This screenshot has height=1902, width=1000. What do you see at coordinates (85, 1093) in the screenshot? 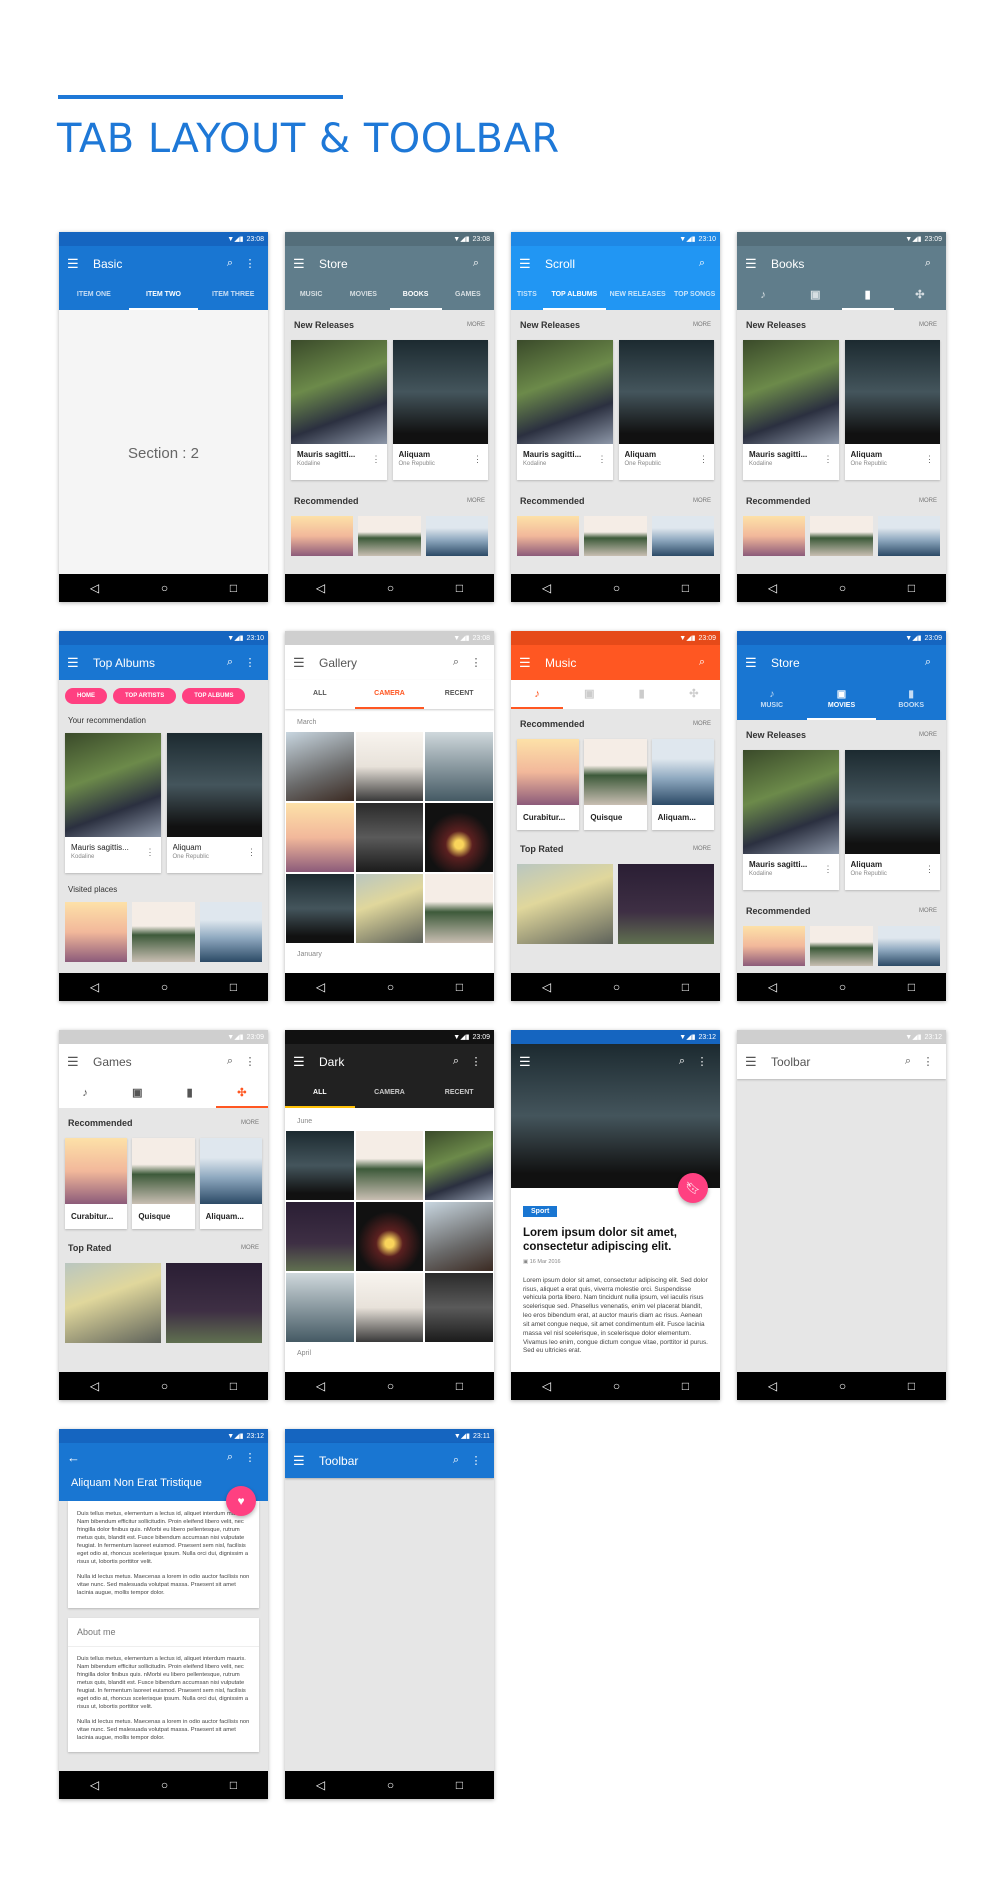
I see `tab-music-icon: ♪` at bounding box center [85, 1093].